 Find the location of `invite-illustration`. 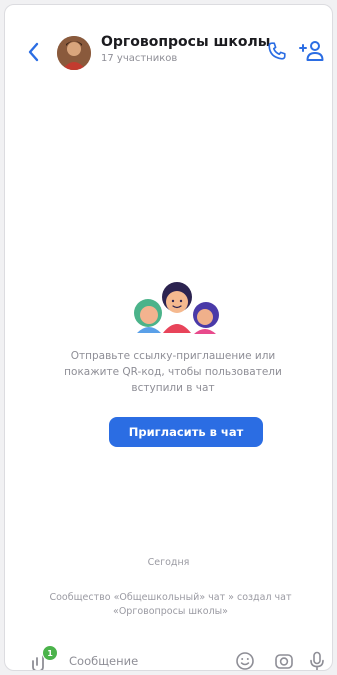

invite-illustration is located at coordinates (177, 307).